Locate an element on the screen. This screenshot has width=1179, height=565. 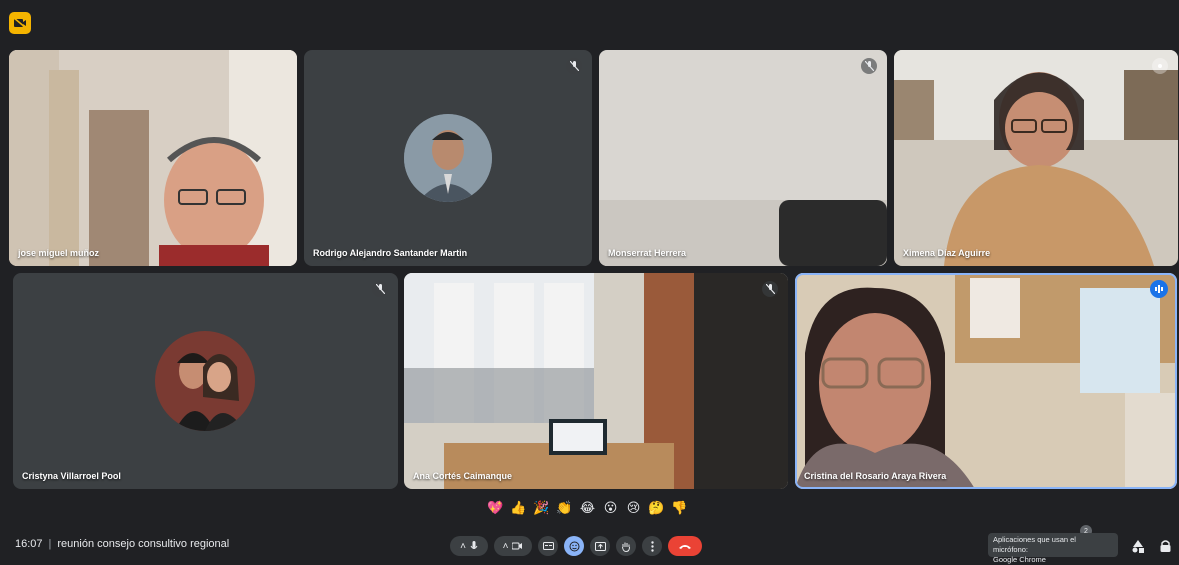
present-icon is located at coordinates (600, 546).